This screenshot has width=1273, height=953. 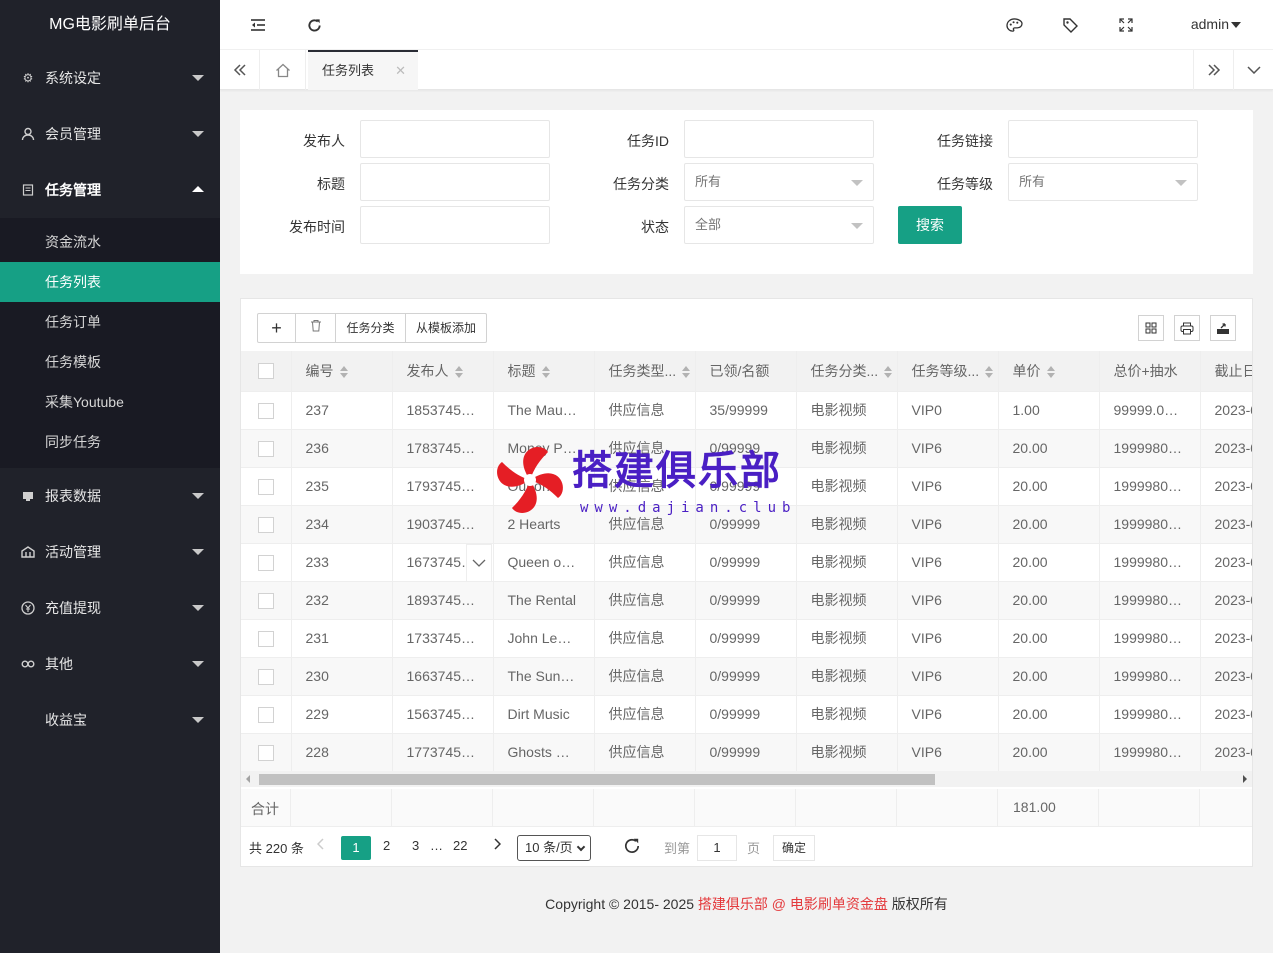 I want to click on tag-icon, so click(x=1070, y=25).